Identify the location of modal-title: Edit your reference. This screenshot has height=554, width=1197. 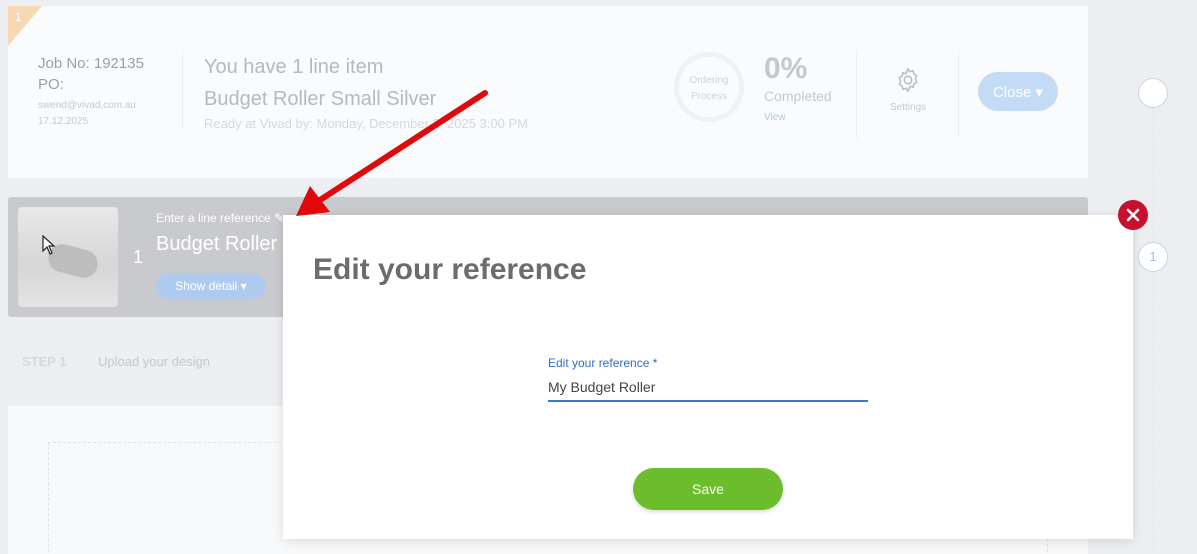
(450, 269).